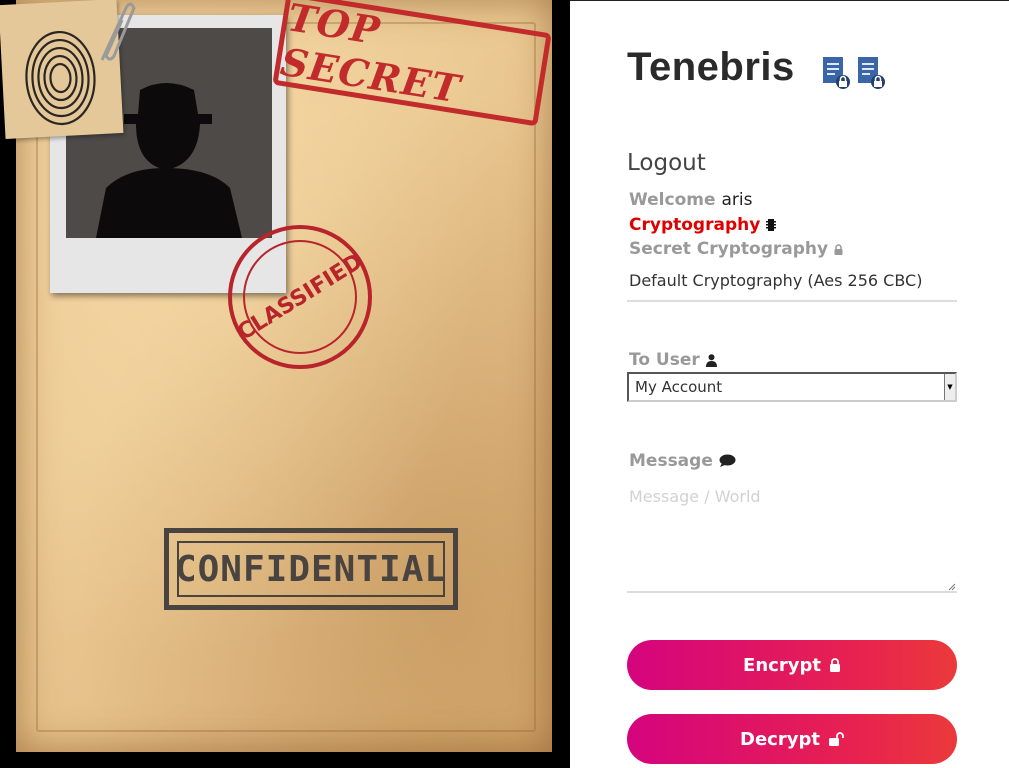 The image size is (1009, 768). Describe the element at coordinates (711, 67) in the screenshot. I see `app-title: Tenebris` at that location.